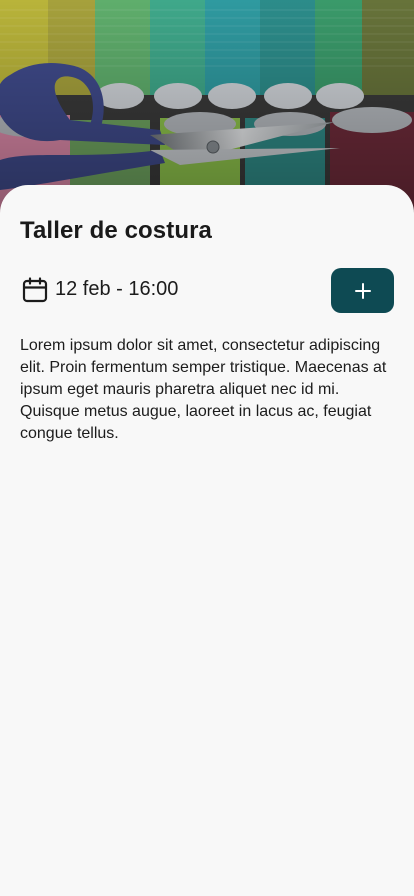  I want to click on calendar-icon, so click(35, 290).